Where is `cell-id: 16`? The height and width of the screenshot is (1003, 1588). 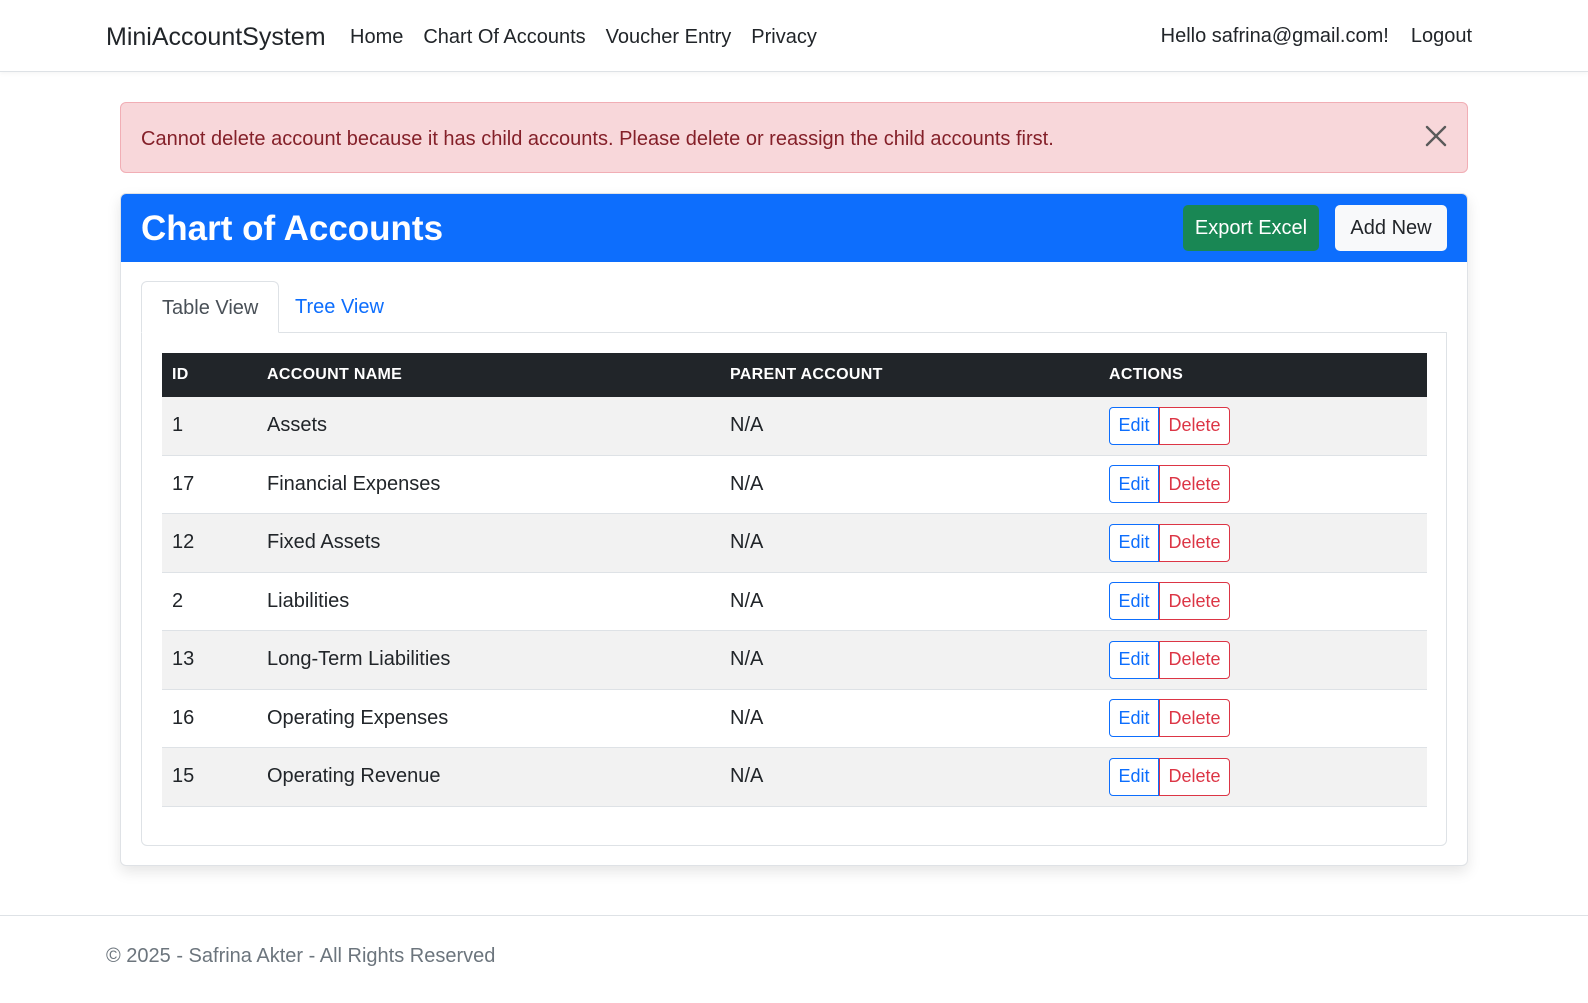 cell-id: 16 is located at coordinates (183, 717).